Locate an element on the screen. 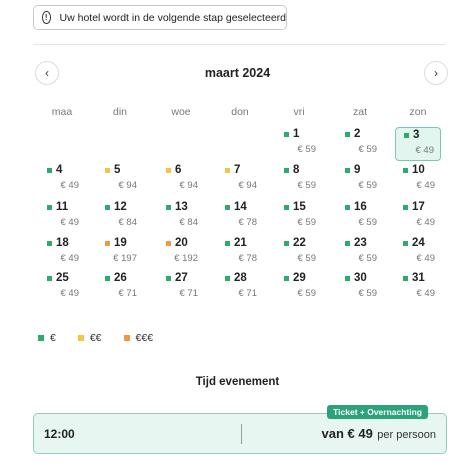 Image resolution: width=475 pixels, height=466 pixels. day-16: 16 € 59 is located at coordinates (360, 217).